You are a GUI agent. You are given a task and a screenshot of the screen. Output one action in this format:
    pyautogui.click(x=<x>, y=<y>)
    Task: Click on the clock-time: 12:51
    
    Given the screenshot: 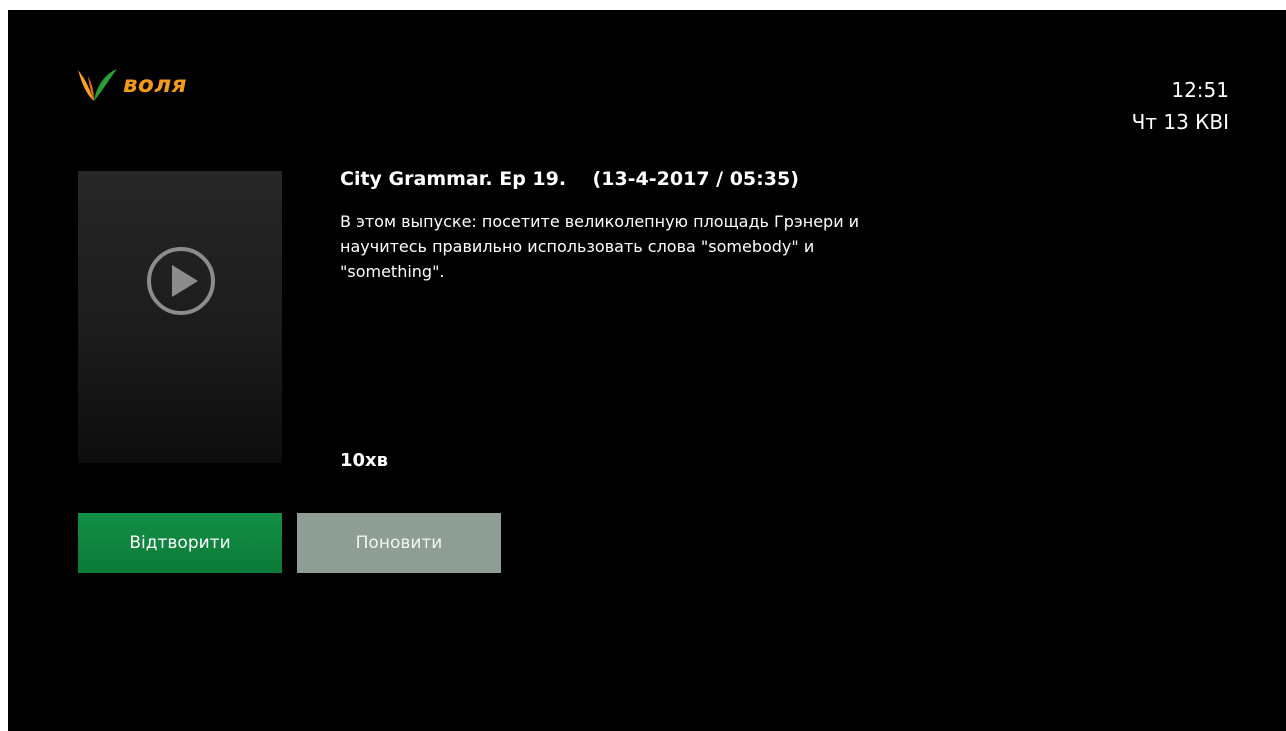 What is the action you would take?
    pyautogui.click(x=1200, y=90)
    